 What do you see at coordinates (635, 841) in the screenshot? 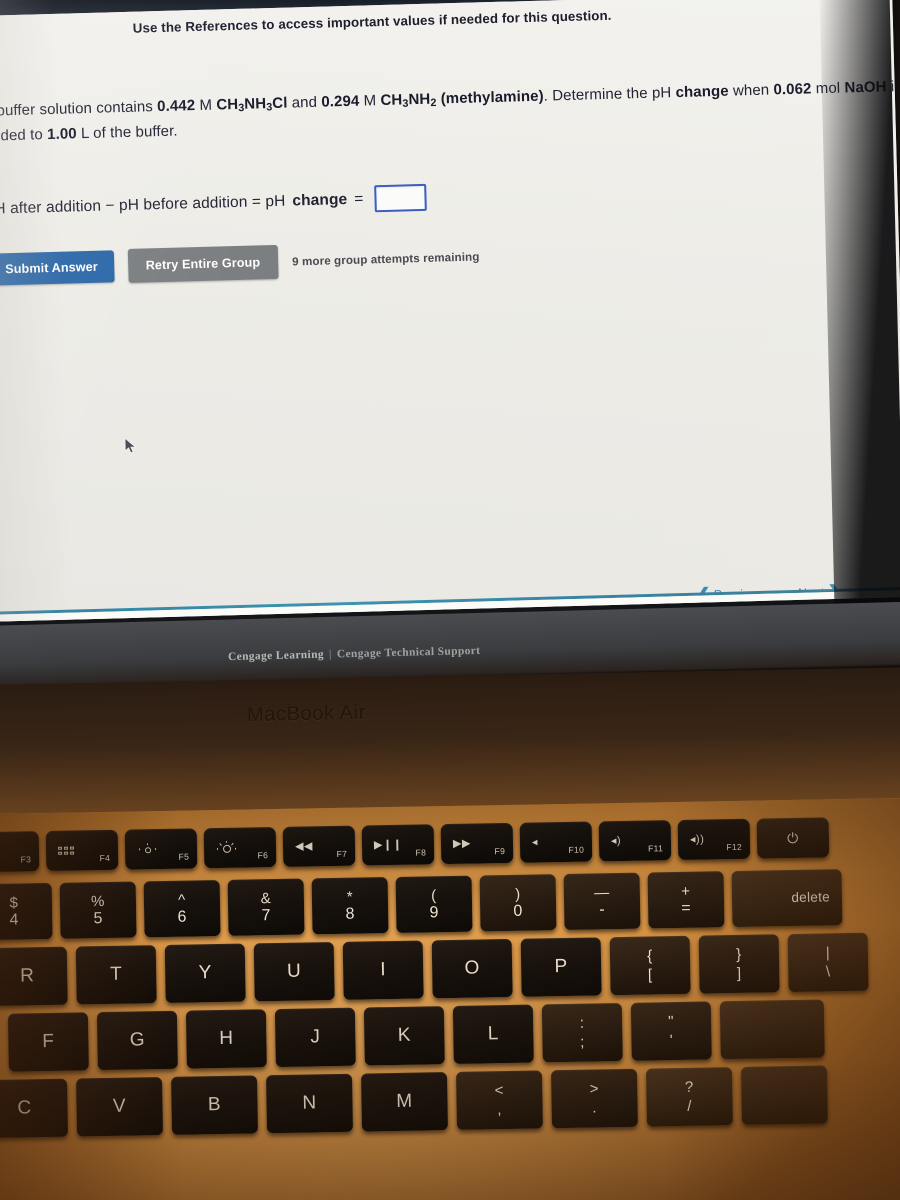
I see `key-f11: ◂) F11` at bounding box center [635, 841].